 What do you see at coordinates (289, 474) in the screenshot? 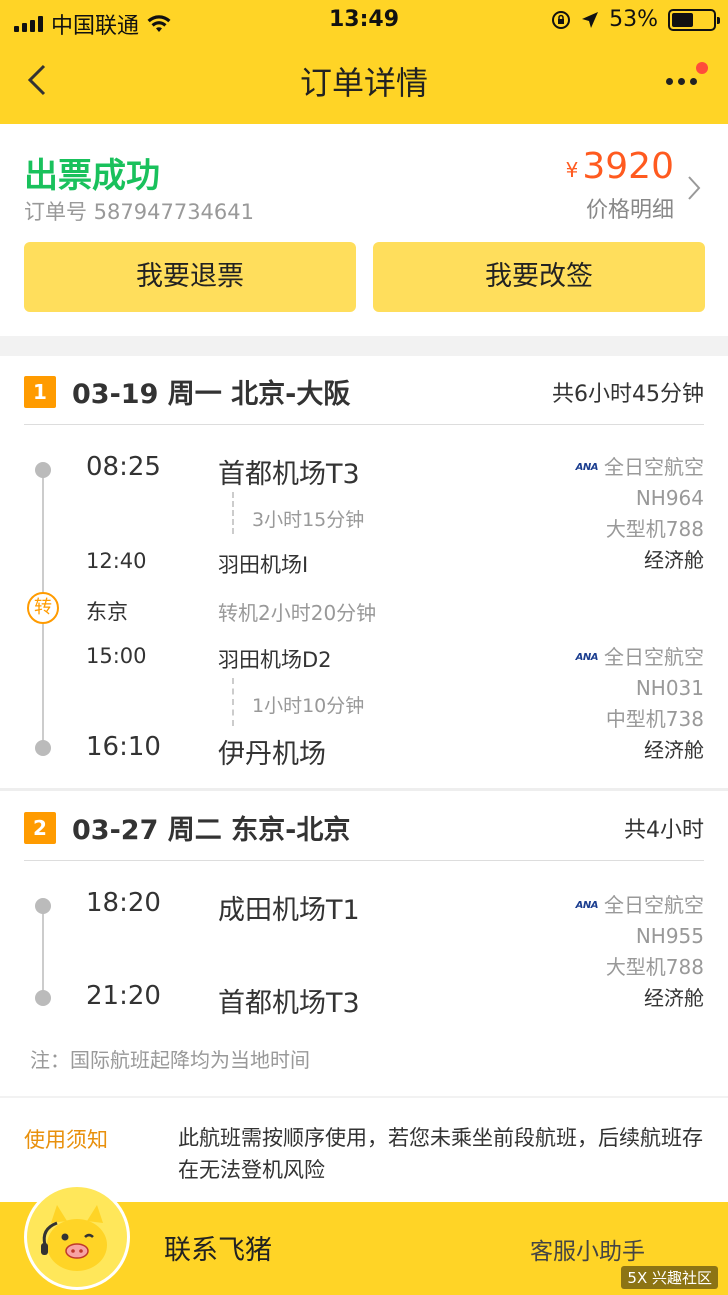
I see `departure-airport: 首都机场T3` at bounding box center [289, 474].